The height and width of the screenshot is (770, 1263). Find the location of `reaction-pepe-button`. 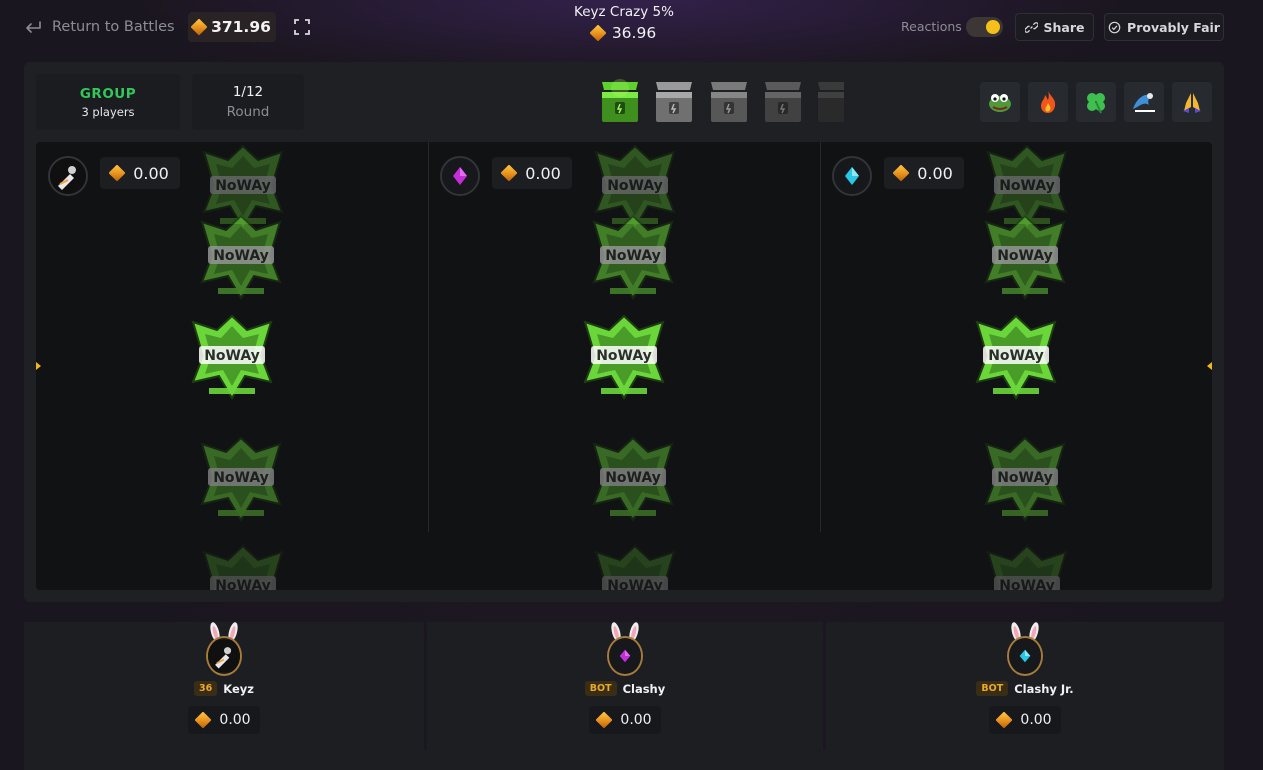

reaction-pepe-button is located at coordinates (1000, 102).